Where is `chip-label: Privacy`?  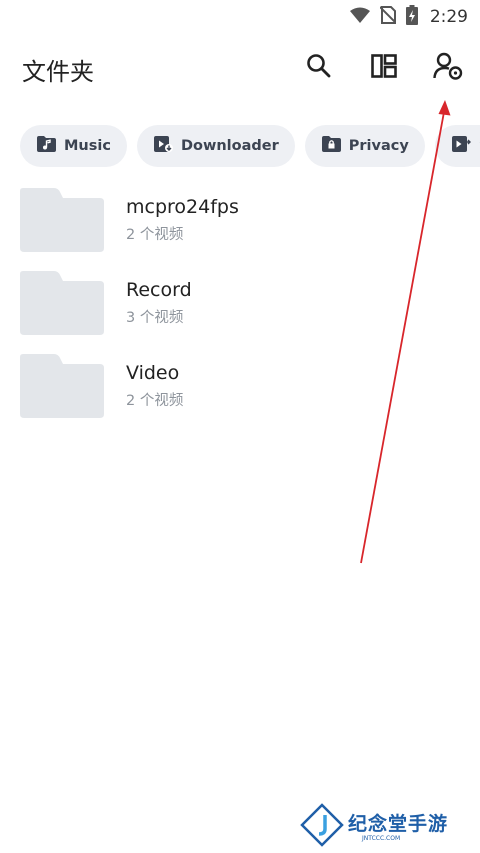 chip-label: Privacy is located at coordinates (378, 146).